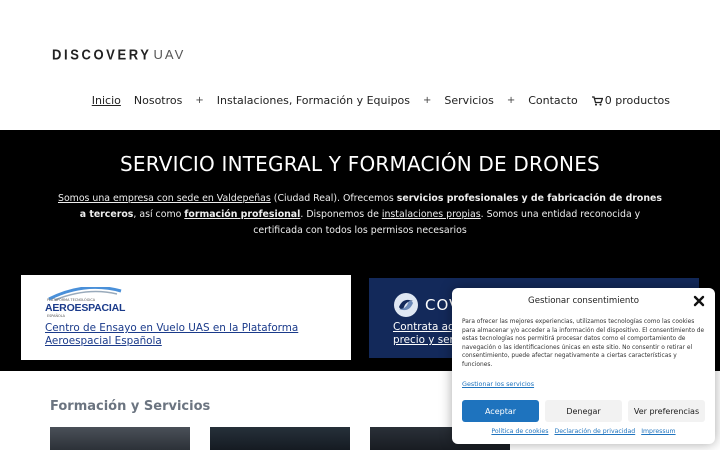  What do you see at coordinates (56, 316) in the screenshot?
I see `aeroespacial-logo-sub: ESPAÑOLA` at bounding box center [56, 316].